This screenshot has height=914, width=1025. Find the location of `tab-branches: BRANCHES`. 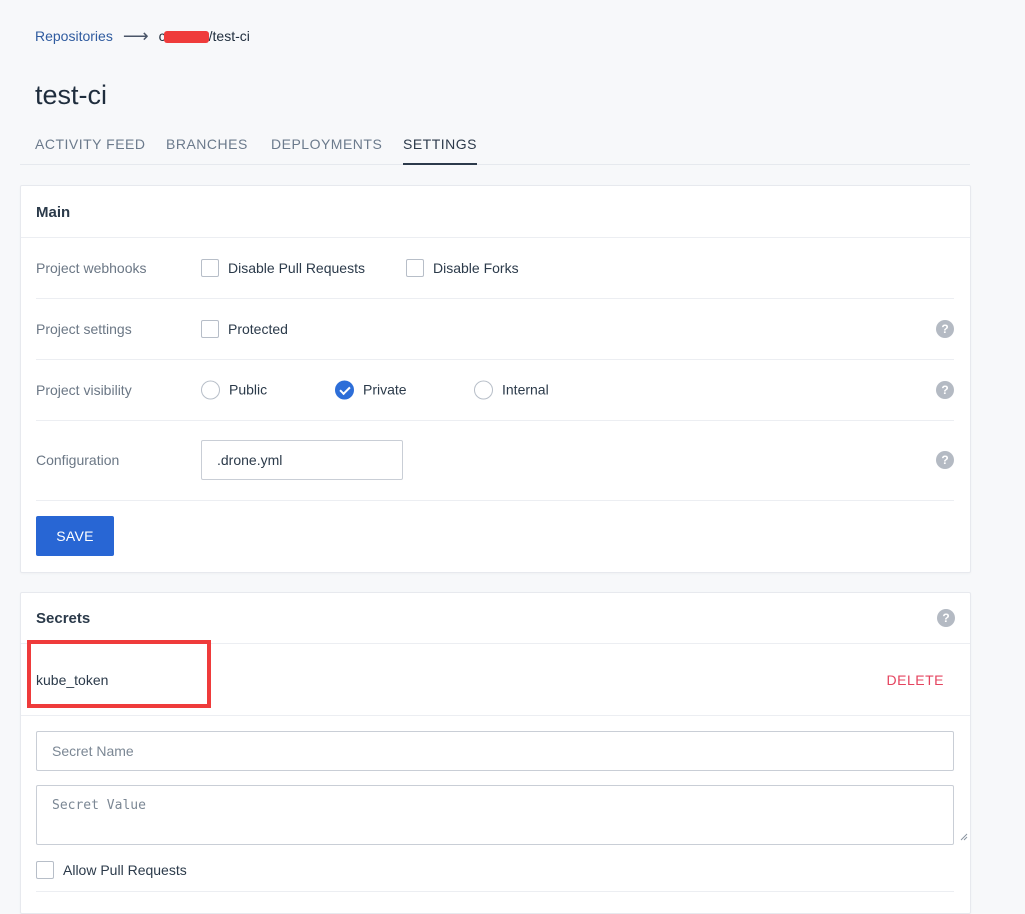

tab-branches: BRANCHES is located at coordinates (207, 144).